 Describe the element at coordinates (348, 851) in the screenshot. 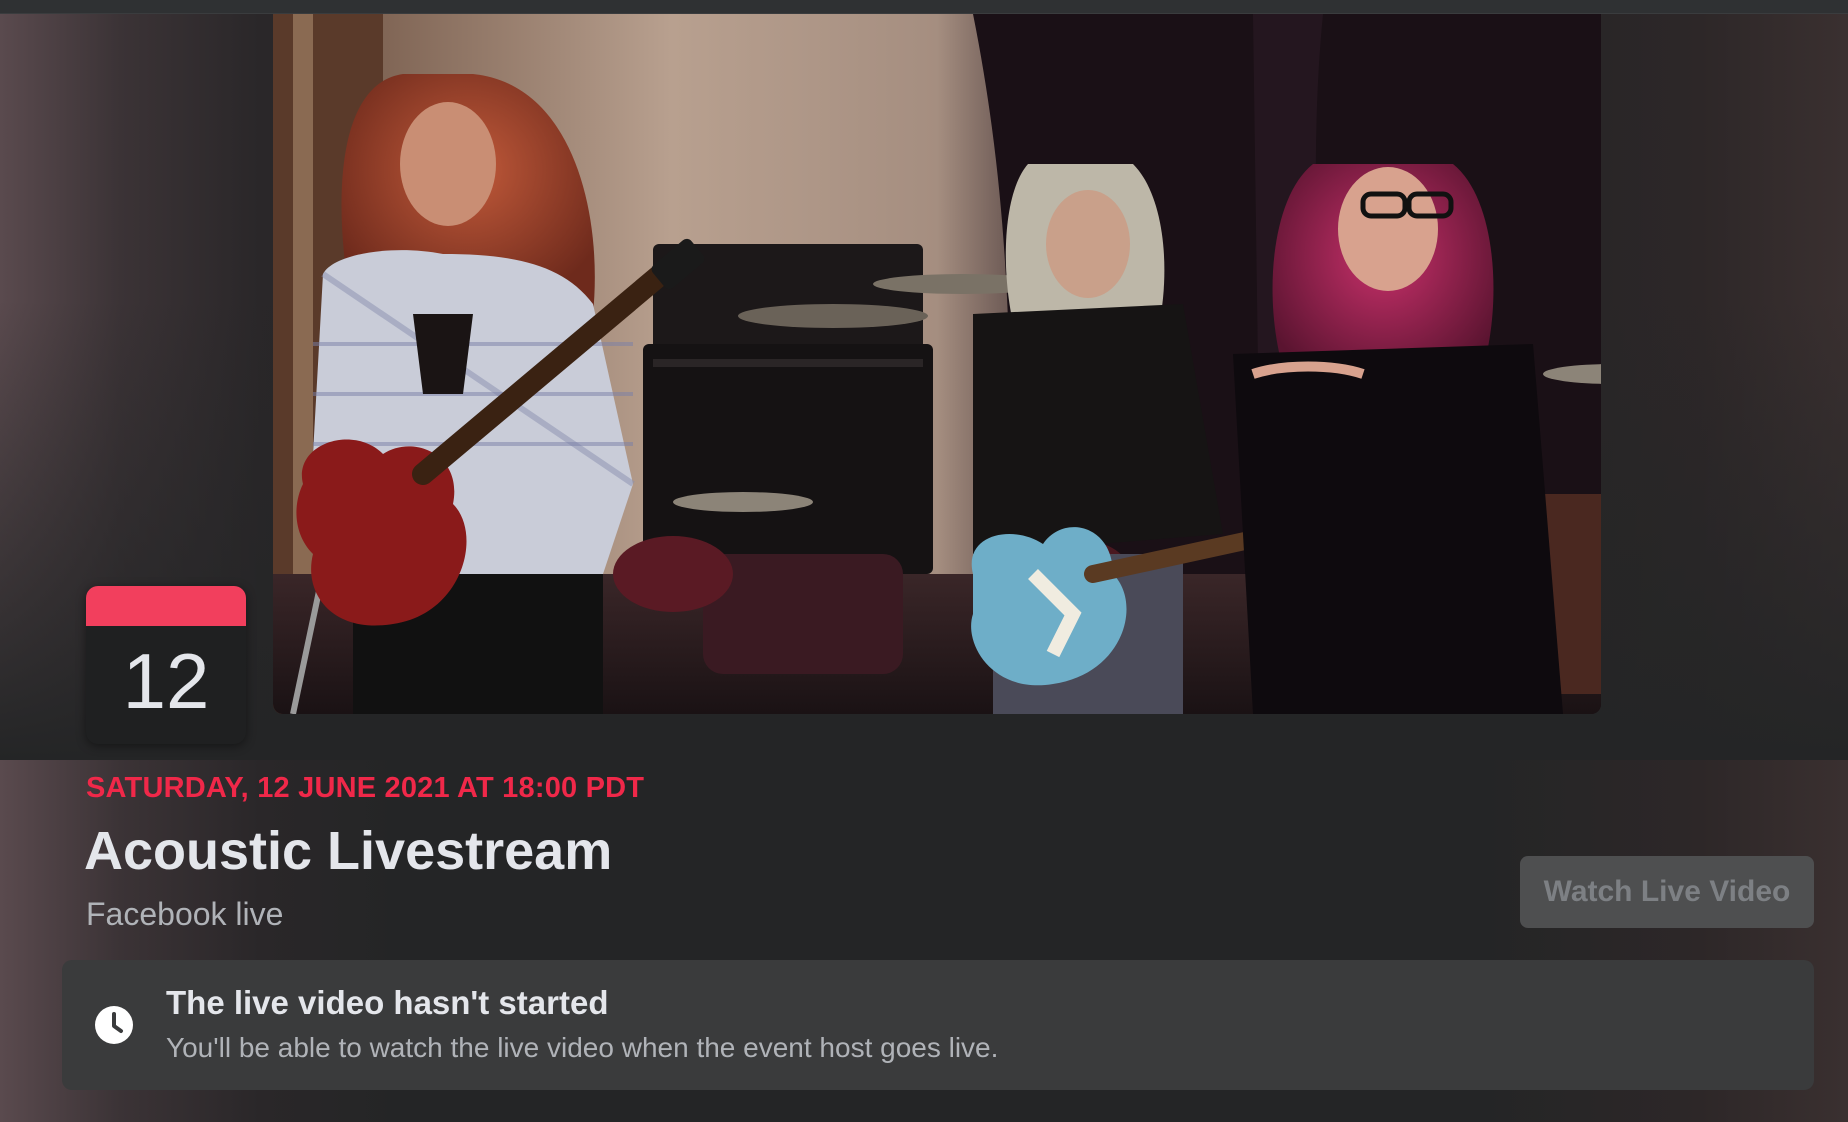

I see `event-title: Acoustic Livestream` at that location.